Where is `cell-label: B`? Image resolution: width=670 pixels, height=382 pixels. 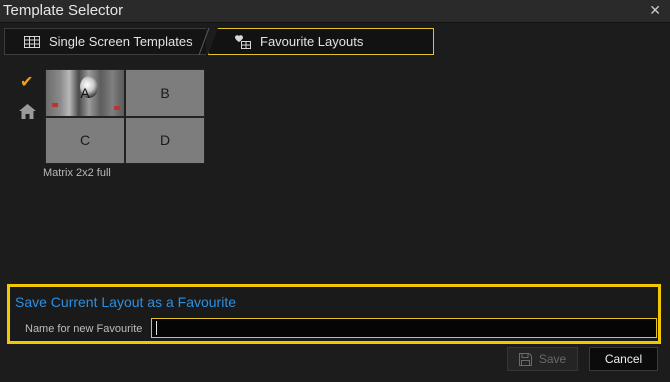 cell-label: B is located at coordinates (165, 92).